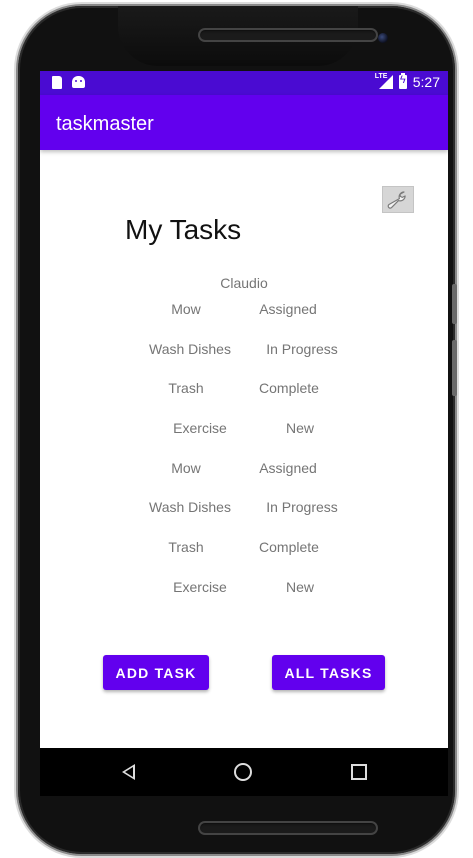 The width and height of the screenshot is (473, 858). Describe the element at coordinates (244, 122) in the screenshot. I see `app-bar: taskmaster` at that location.